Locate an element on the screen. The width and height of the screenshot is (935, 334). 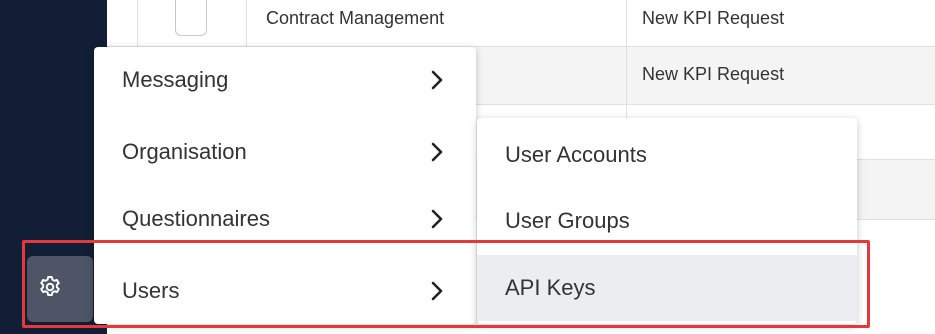
submenu-item-user-groups: User Groups is located at coordinates (667, 221).